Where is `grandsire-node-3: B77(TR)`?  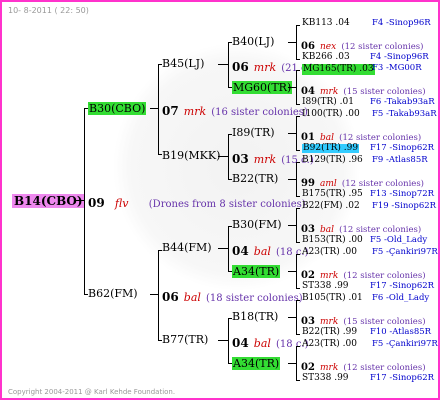
grandsire-node-3: B77(TR) is located at coordinates (185, 339).